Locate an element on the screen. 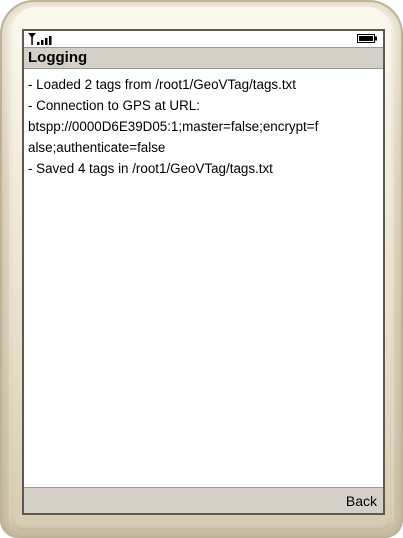  log-line: - Connection to GPS at URL: is located at coordinates (114, 105).